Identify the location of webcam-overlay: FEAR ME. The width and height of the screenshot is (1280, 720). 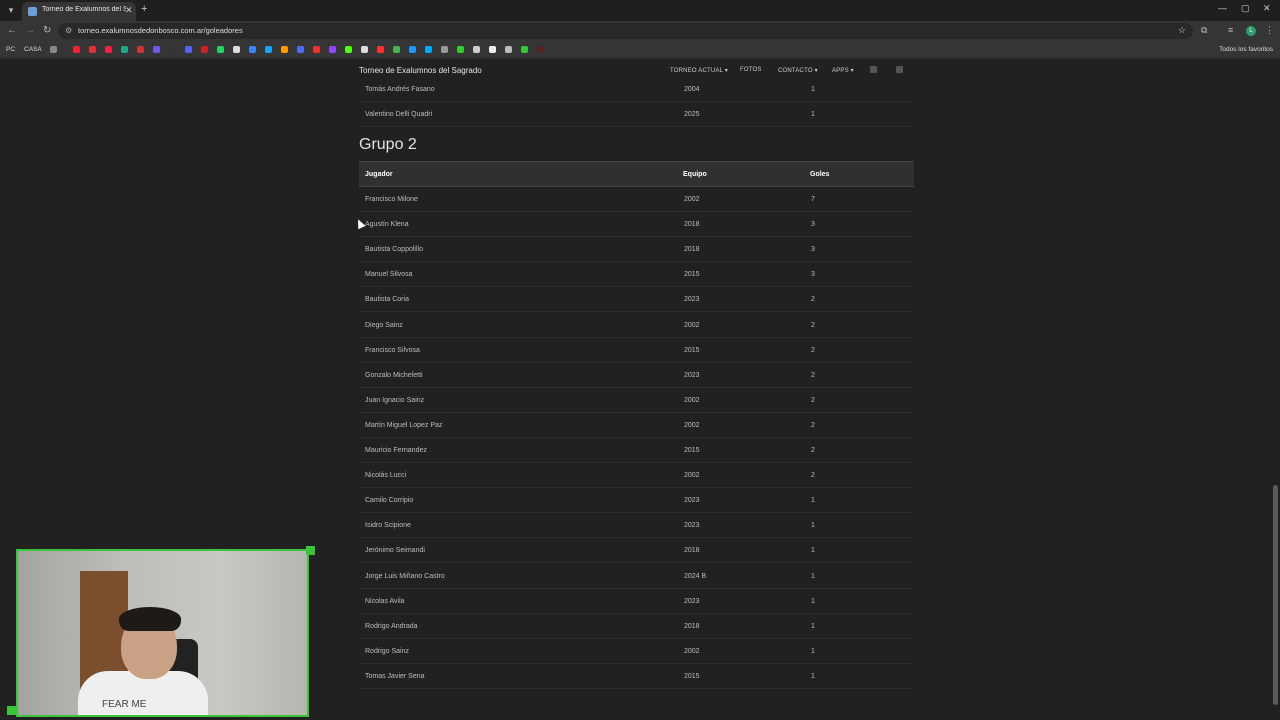
(162, 633).